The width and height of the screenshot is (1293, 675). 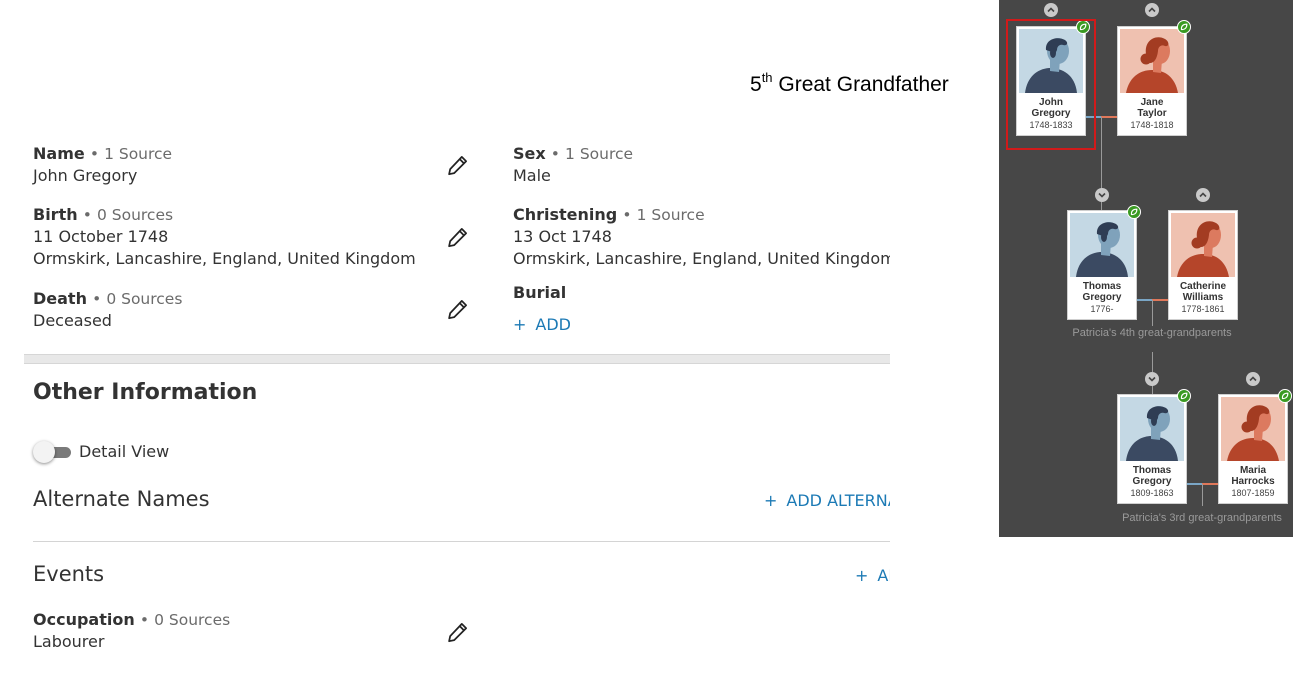 What do you see at coordinates (69, 641) in the screenshot?
I see `fact-occupation-value: Labourer` at bounding box center [69, 641].